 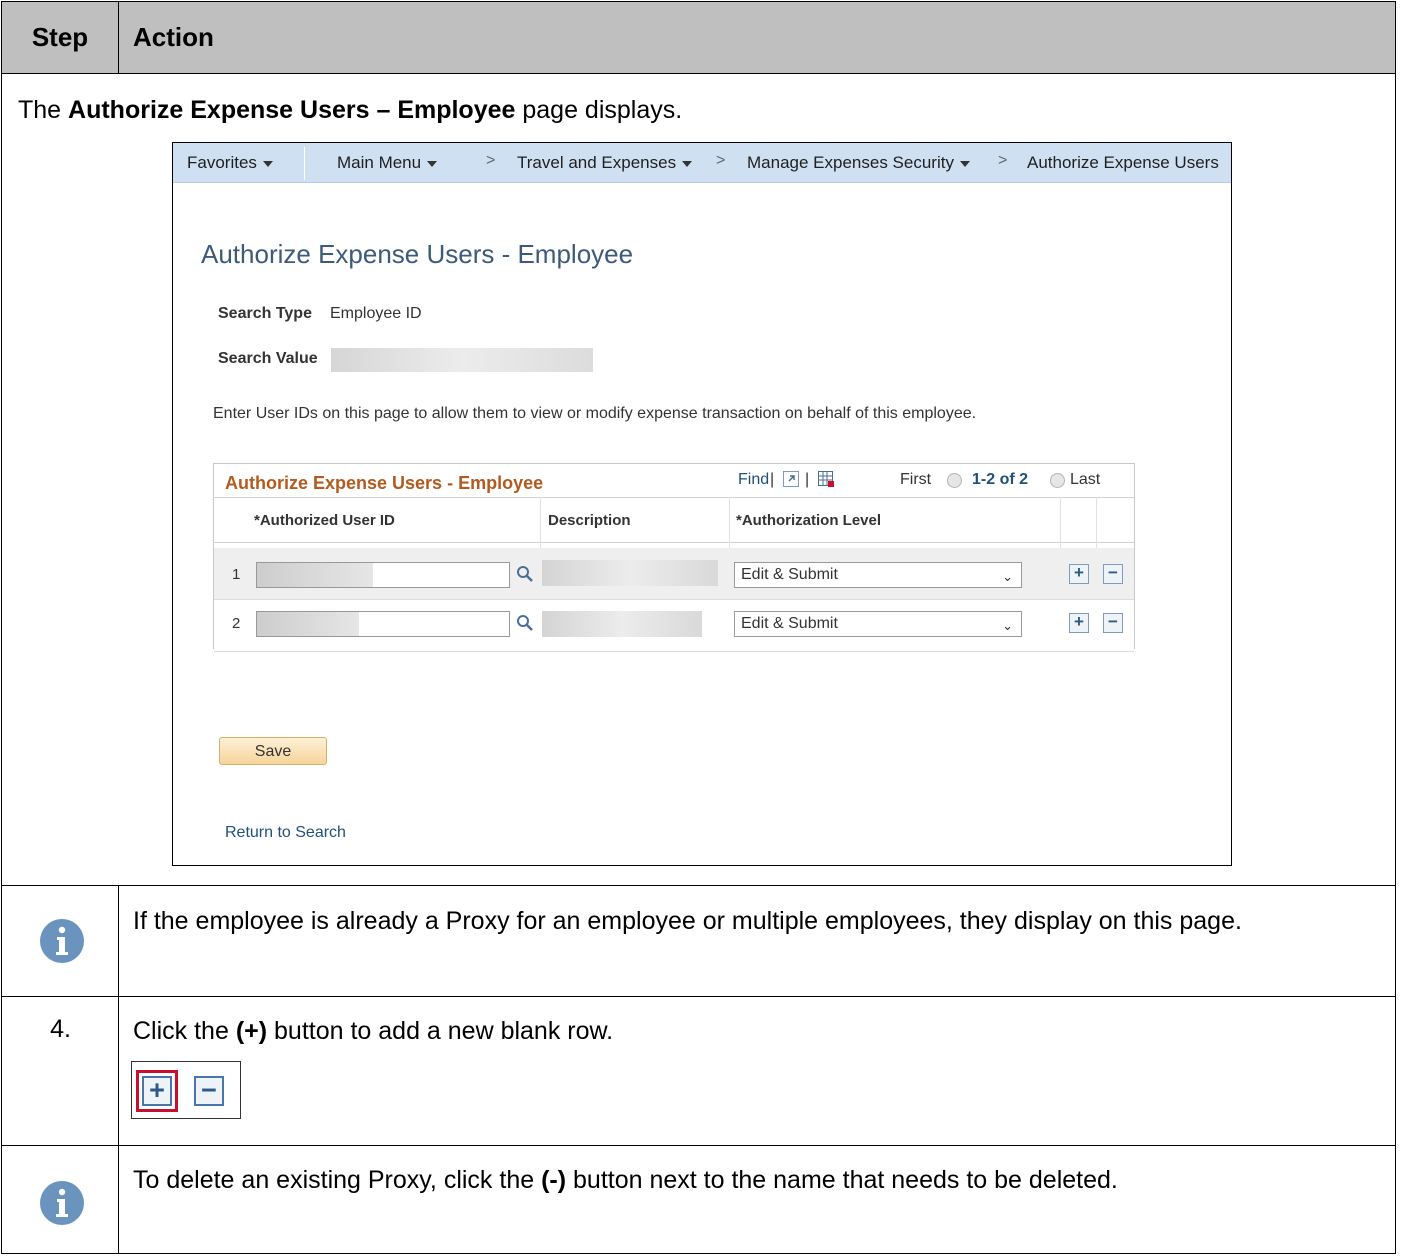 I want to click on col-header-user-id: *Authorized User ID, so click(x=324, y=520).